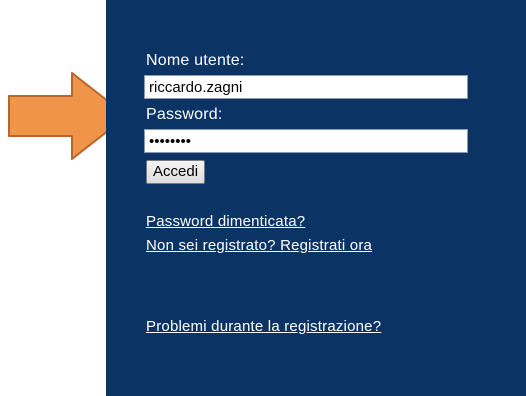  I want to click on forgot-password-link: Password dimenticata?, so click(225, 222).